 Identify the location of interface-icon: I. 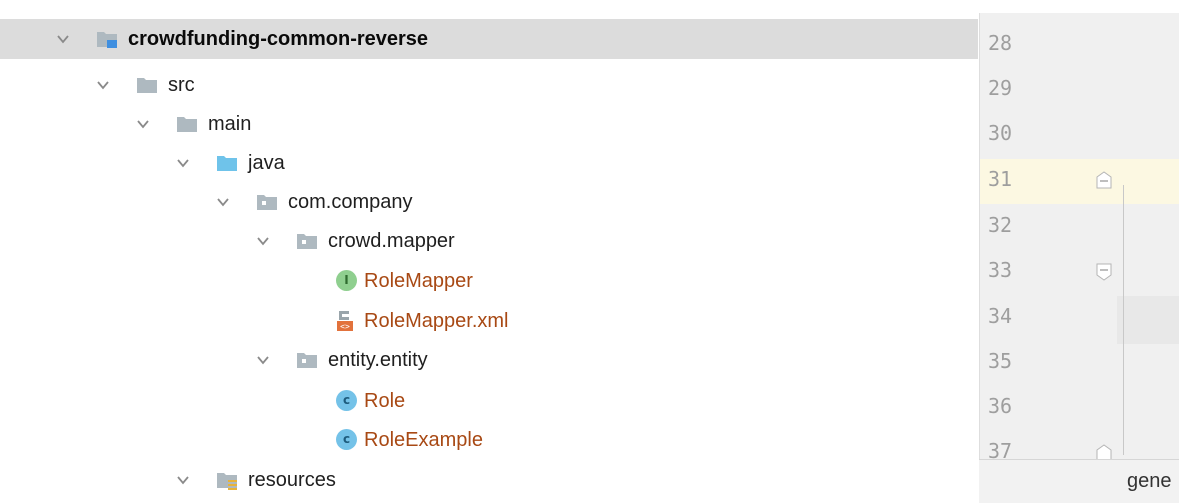
(346, 280).